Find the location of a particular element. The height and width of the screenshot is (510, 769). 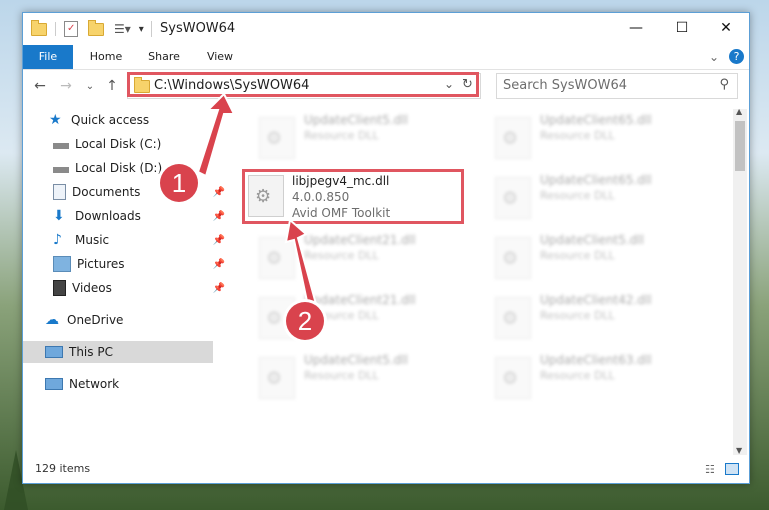

sidebar-item-network: Network is located at coordinates (82, 384).